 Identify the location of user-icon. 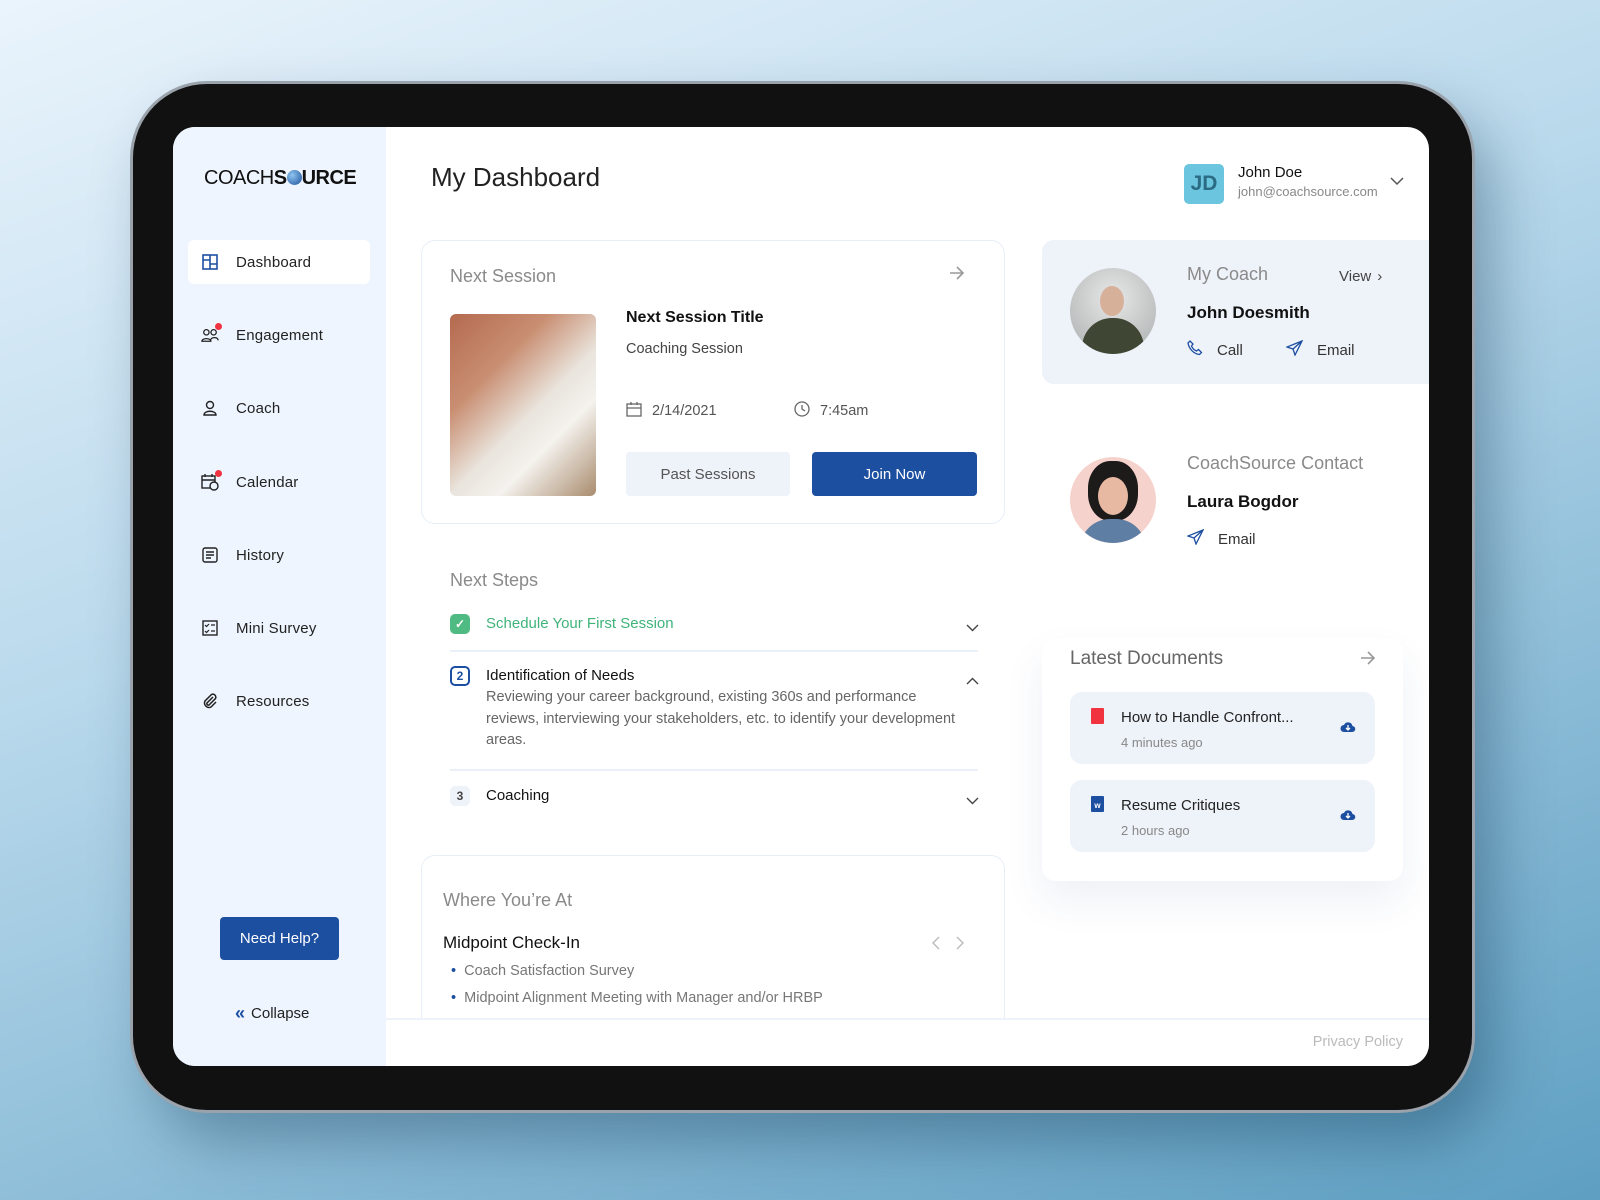
(210, 408).